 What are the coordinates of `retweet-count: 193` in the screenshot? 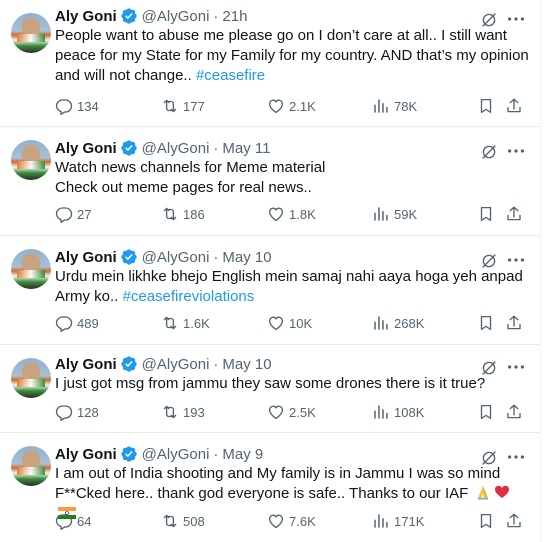 It's located at (194, 412).